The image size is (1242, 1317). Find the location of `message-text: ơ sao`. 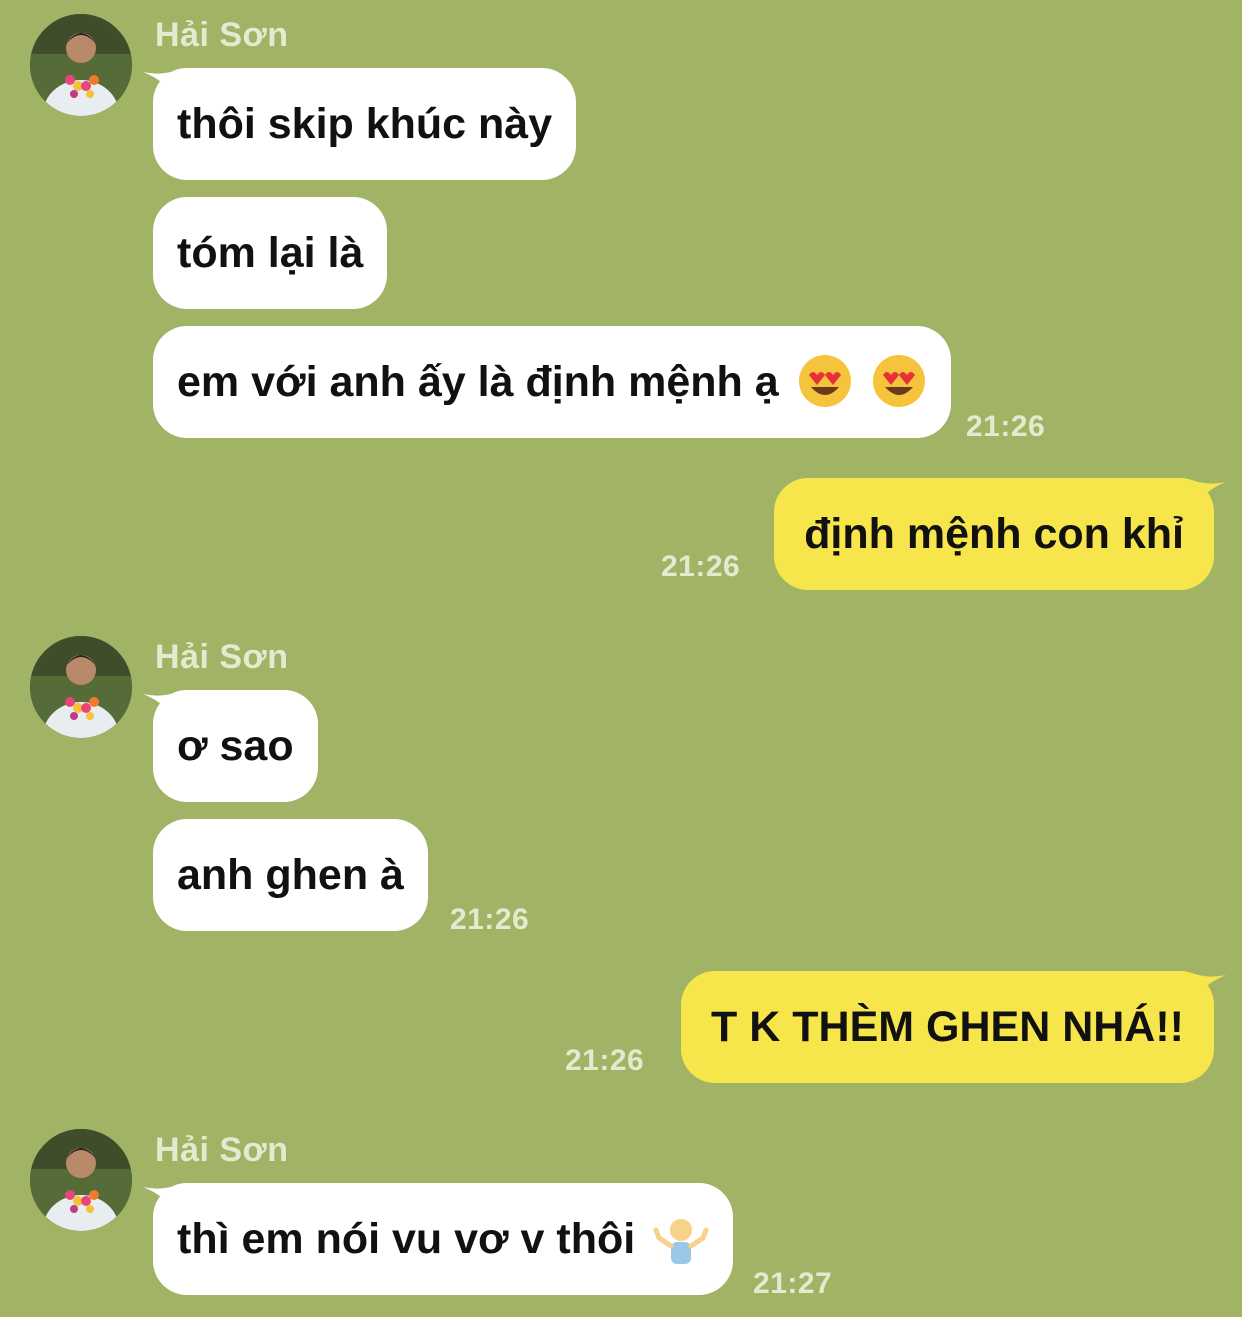

message-text: ơ sao is located at coordinates (235, 746).